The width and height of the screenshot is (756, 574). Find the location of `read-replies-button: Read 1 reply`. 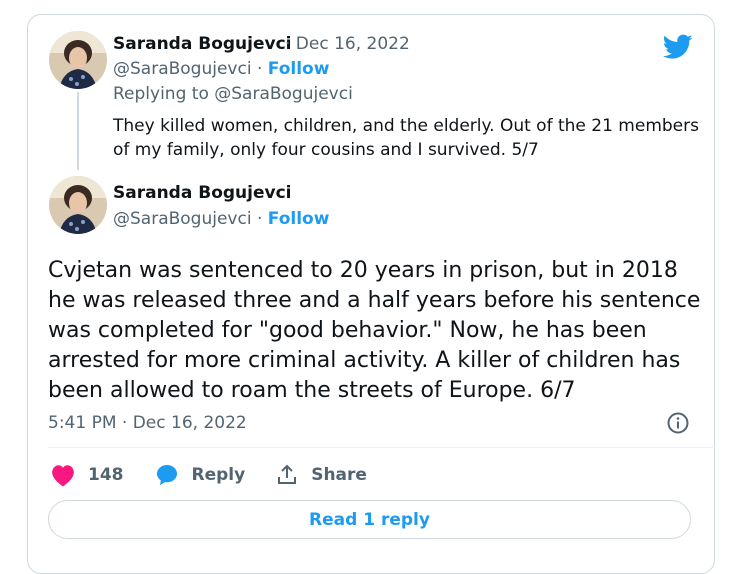

read-replies-button: Read 1 reply is located at coordinates (369, 519).